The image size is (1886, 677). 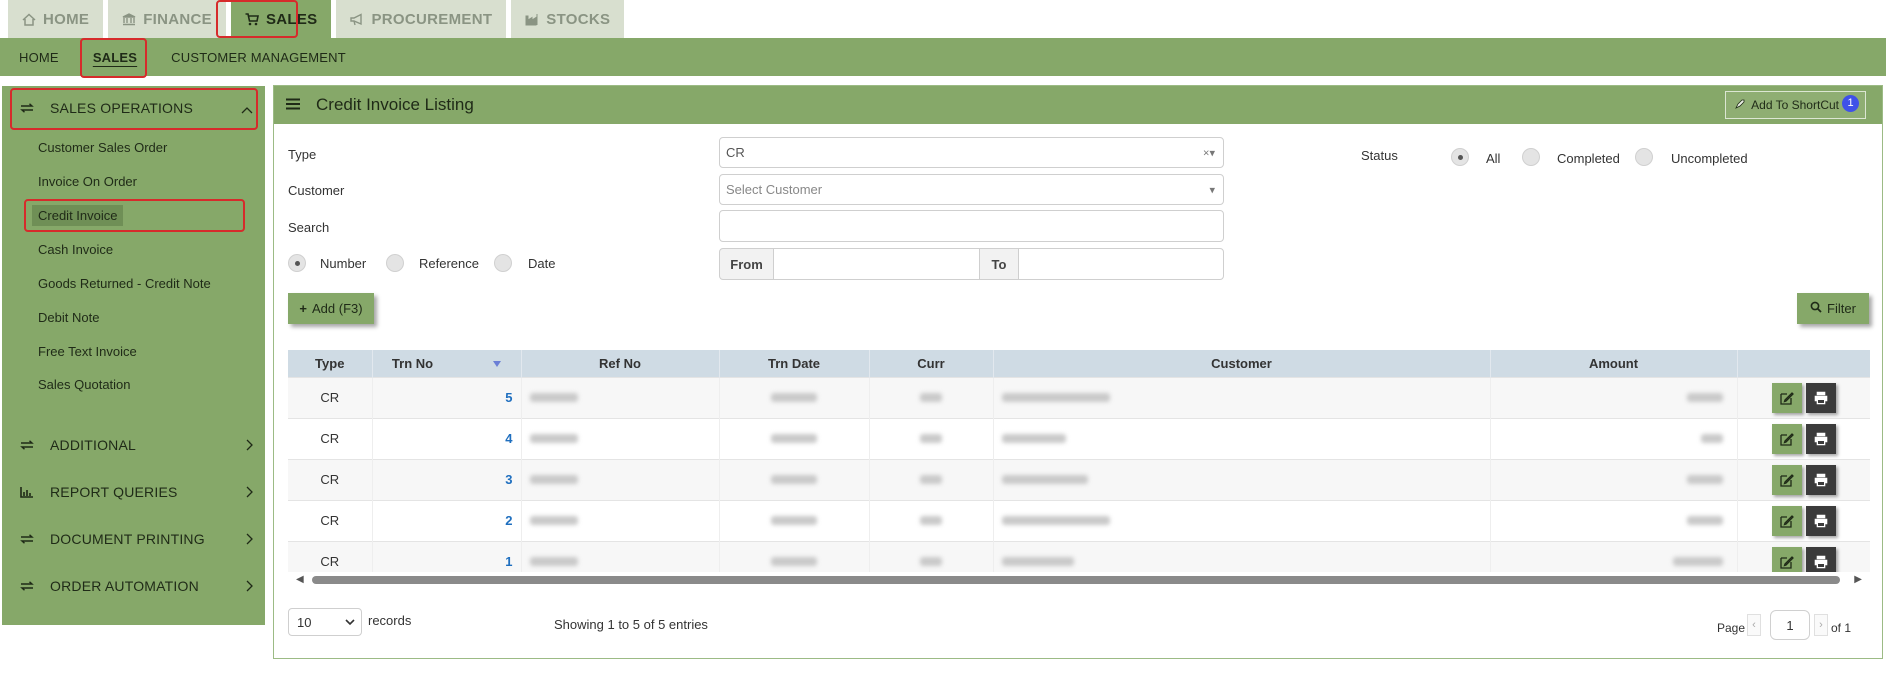 I want to click on next-page-button: ›, so click(x=1821, y=625).